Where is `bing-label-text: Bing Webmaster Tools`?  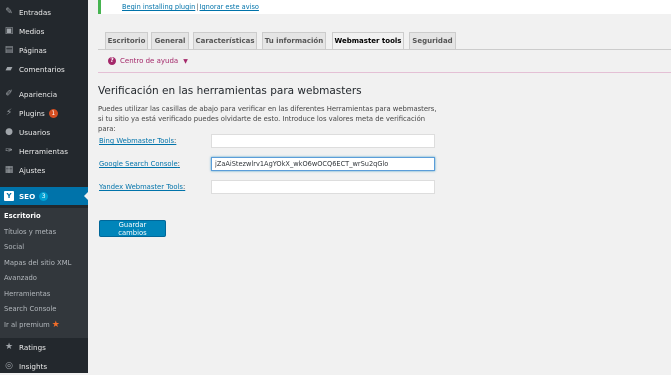 bing-label-text: Bing Webmaster Tools is located at coordinates (137, 141).